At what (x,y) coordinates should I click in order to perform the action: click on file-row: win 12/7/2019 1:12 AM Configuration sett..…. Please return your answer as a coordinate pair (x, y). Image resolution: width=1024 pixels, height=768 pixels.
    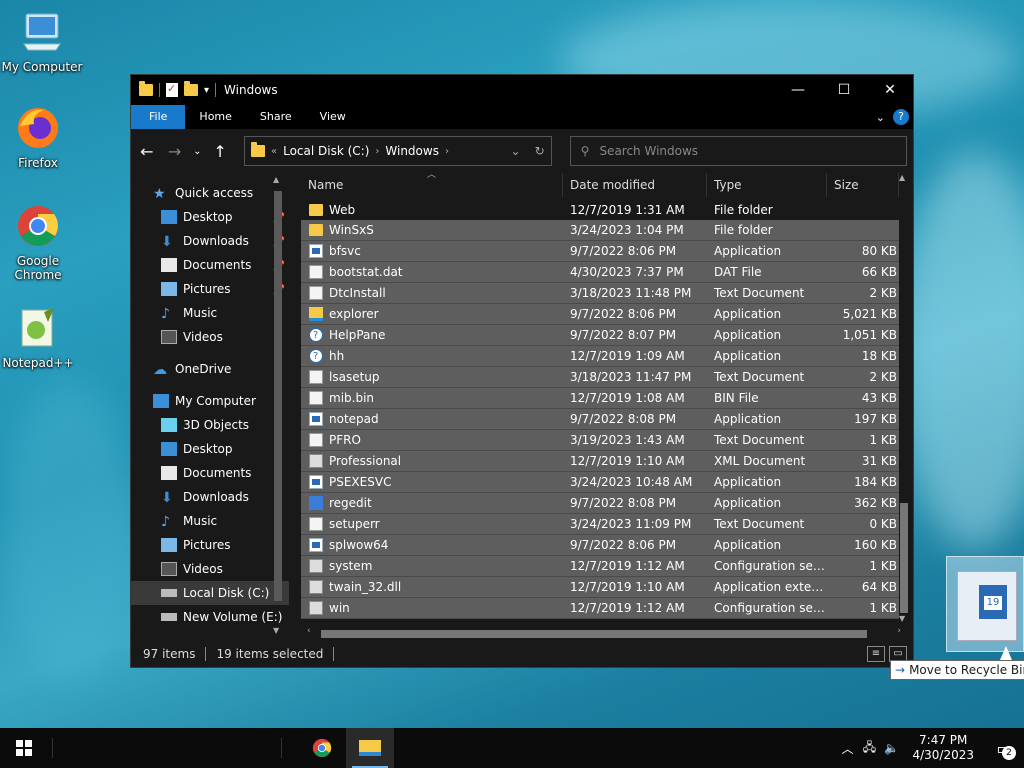
    Looking at the image, I should click on (600, 608).